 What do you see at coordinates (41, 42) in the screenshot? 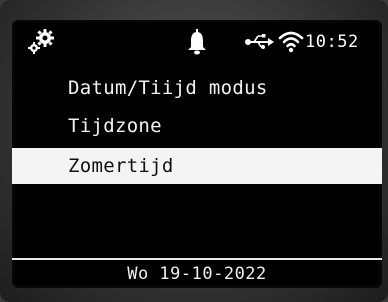
I see `gear-icon` at bounding box center [41, 42].